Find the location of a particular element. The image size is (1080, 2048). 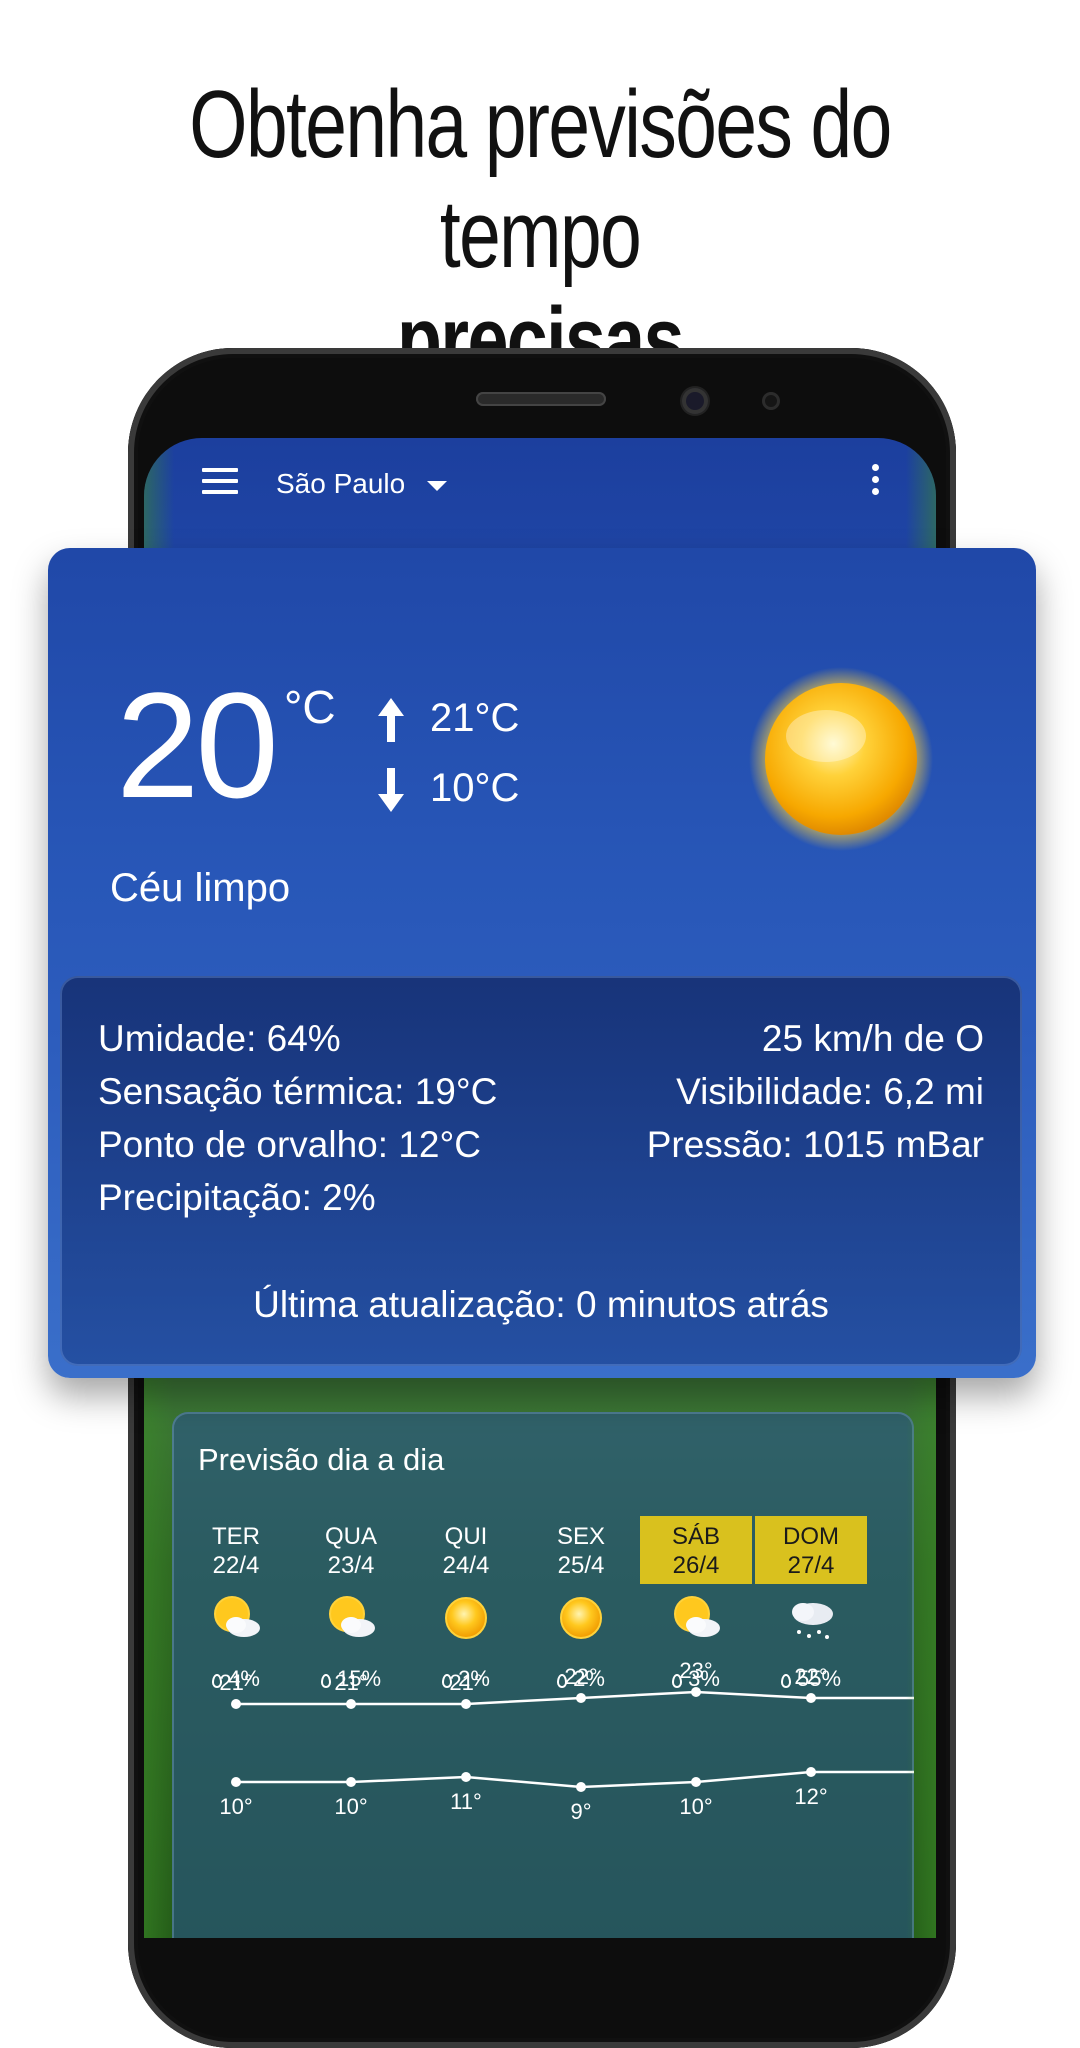

sun-icon is located at coordinates (841, 759).